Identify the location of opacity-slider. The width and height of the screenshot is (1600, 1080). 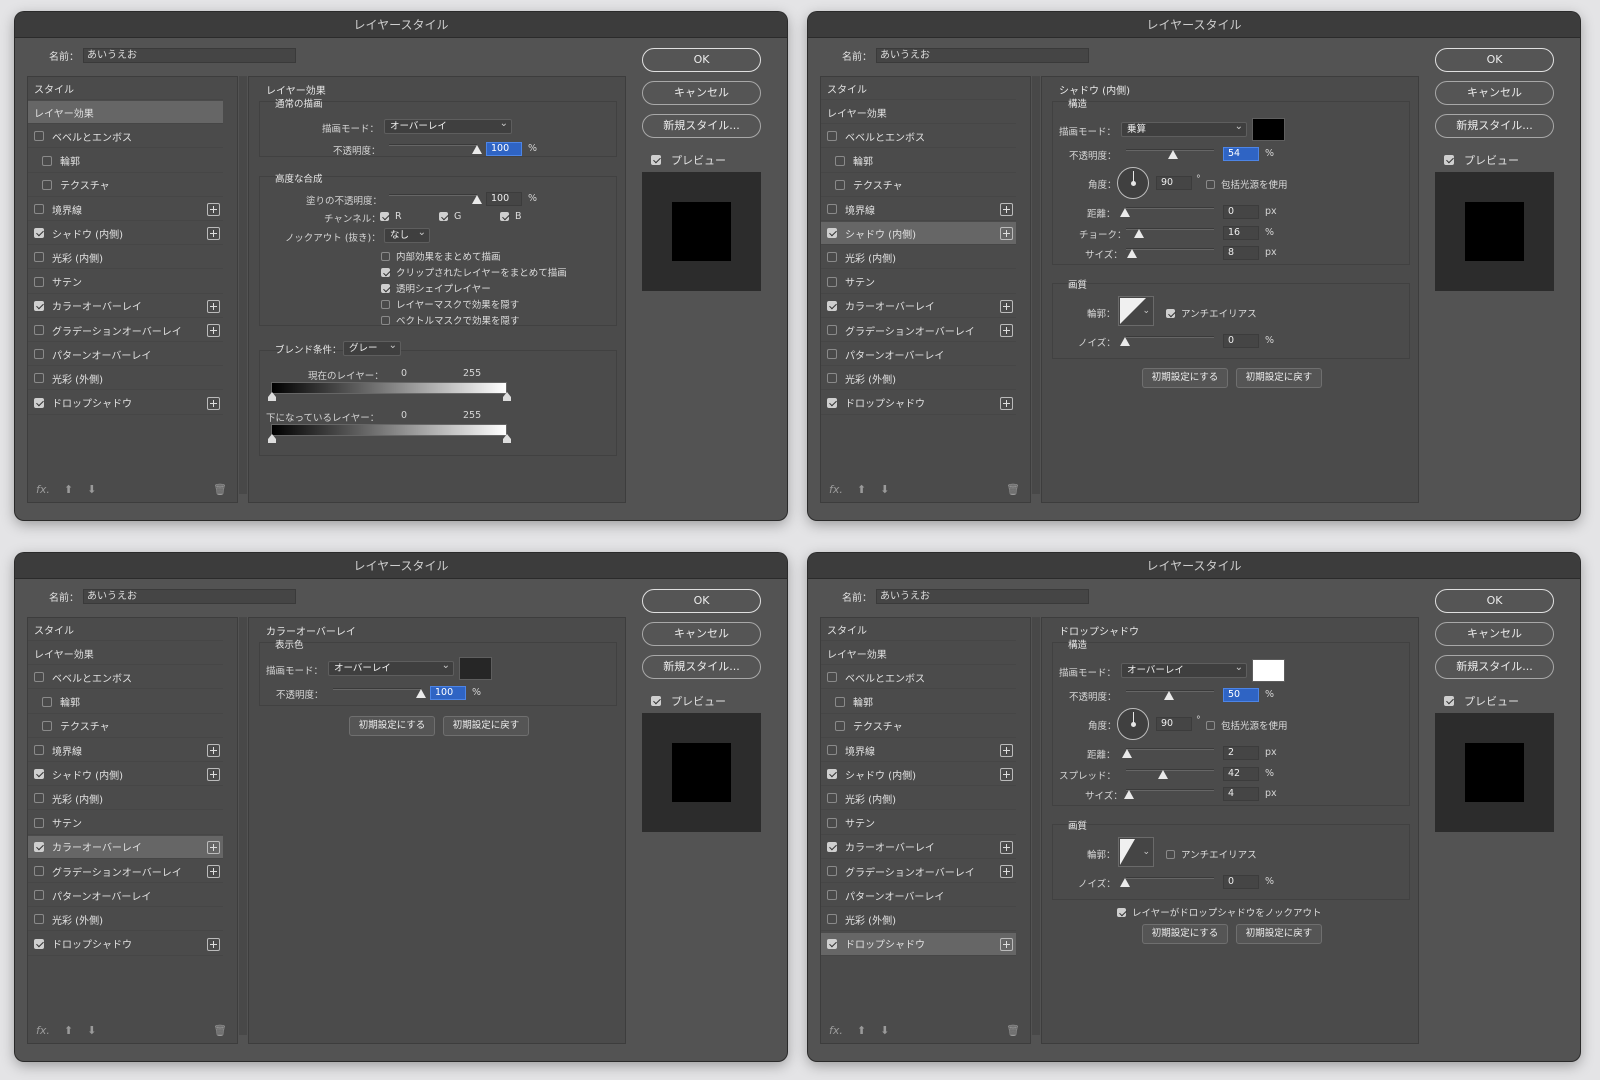
(433, 145).